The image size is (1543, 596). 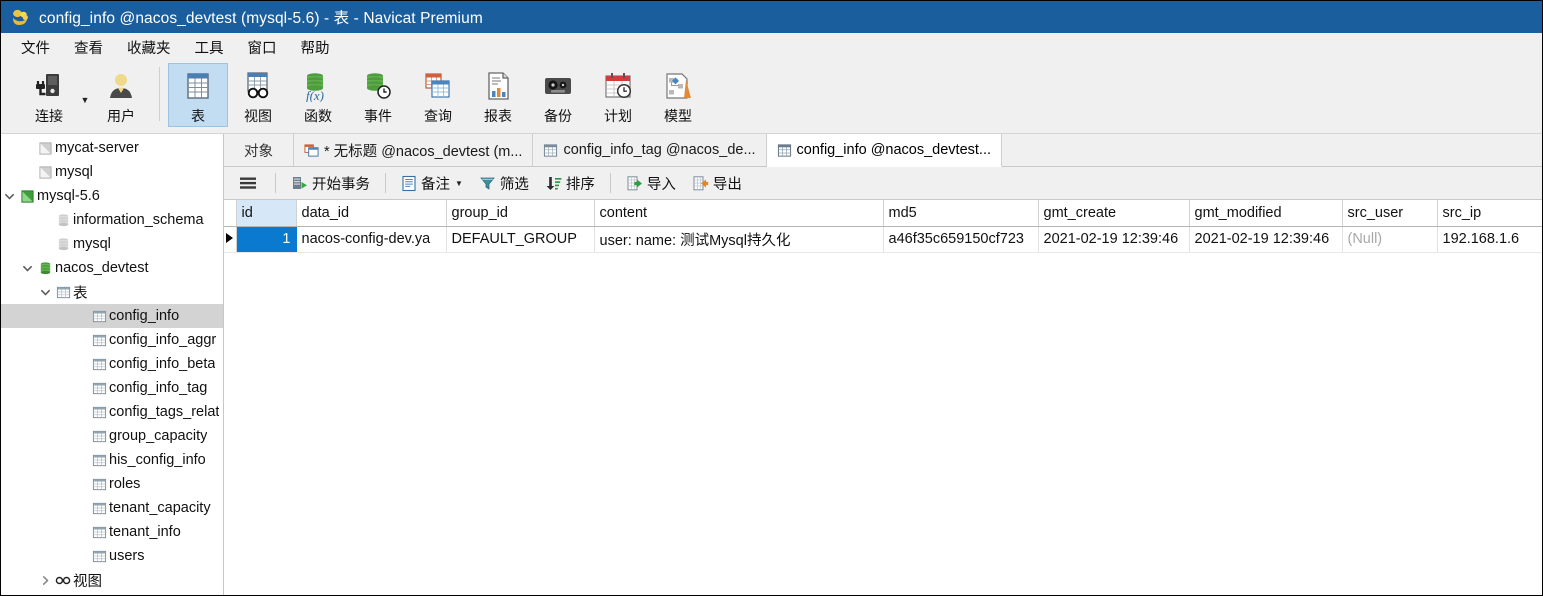 I want to click on ribbon-schedule: 计划, so click(x=618, y=95).